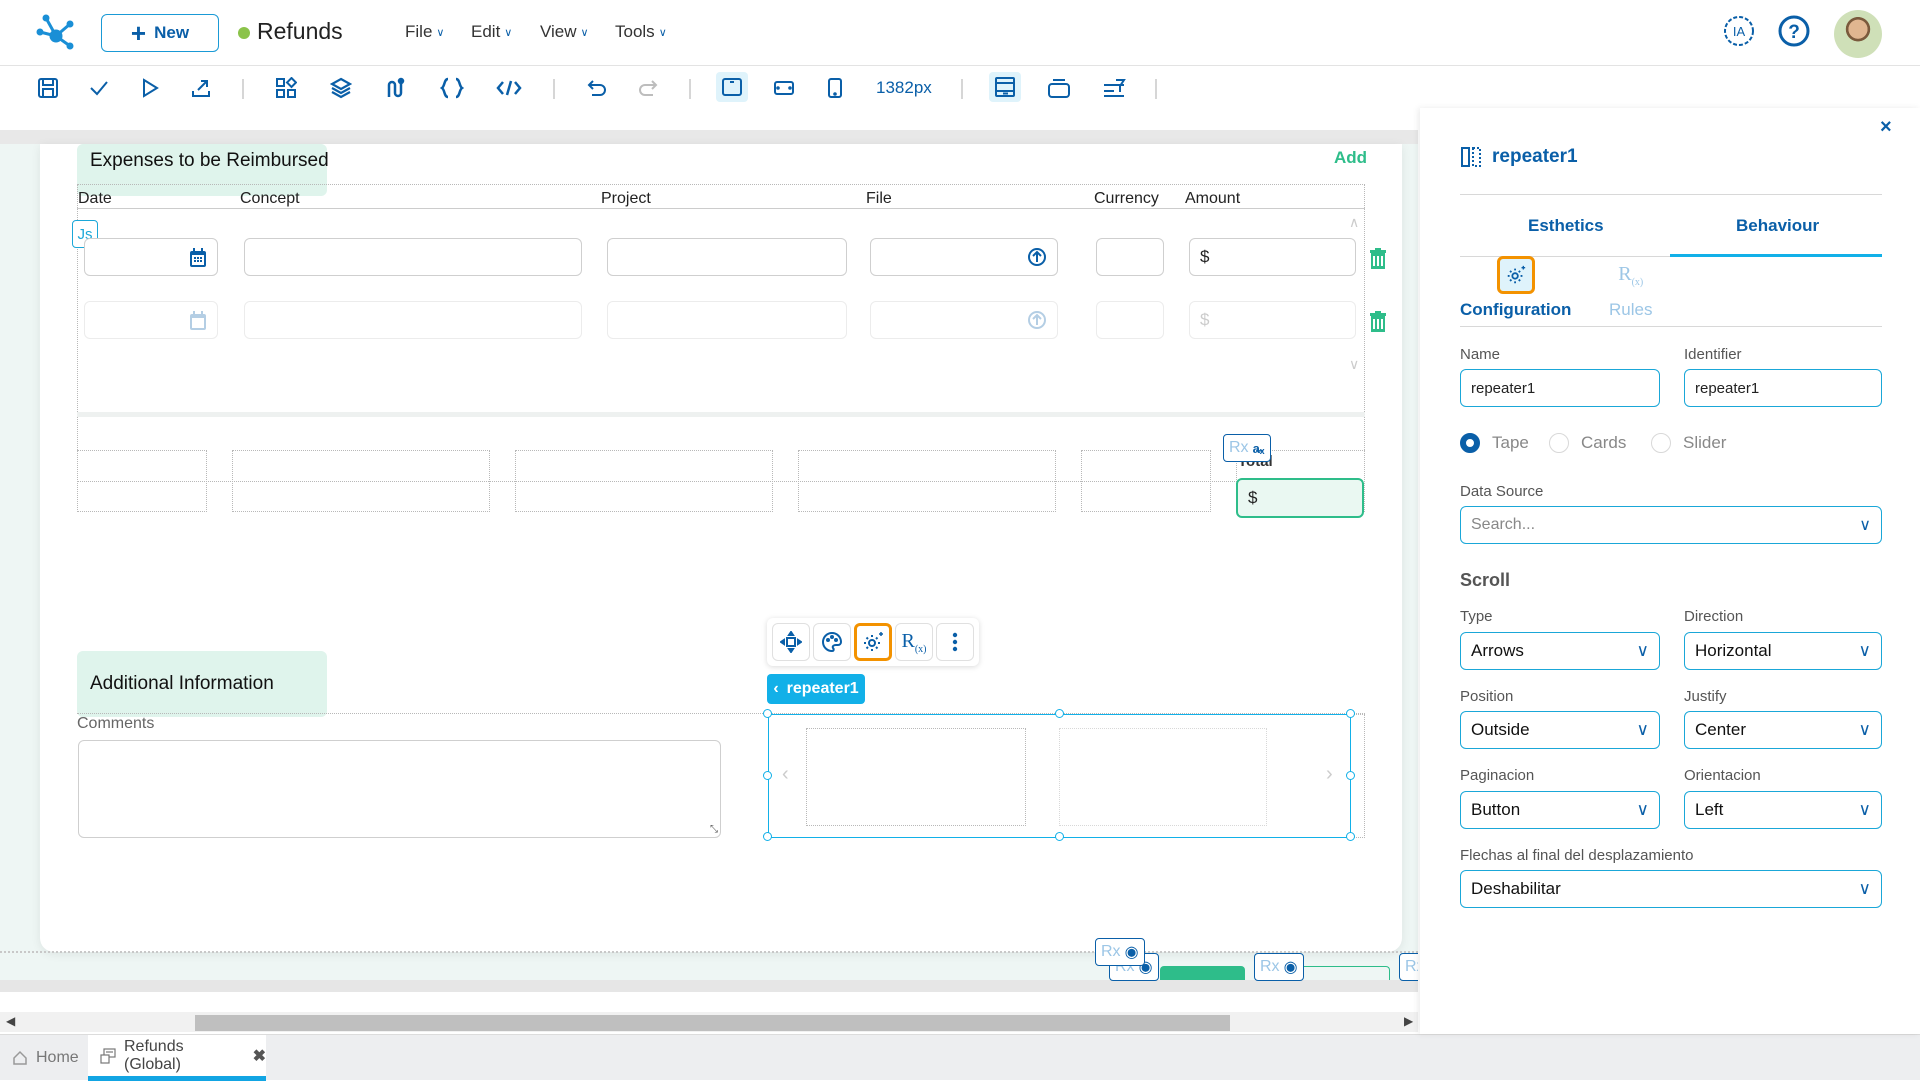 The image size is (1920, 1081). Describe the element at coordinates (1408, 967) in the screenshot. I see `rx-visibility-badge: Rx` at that location.